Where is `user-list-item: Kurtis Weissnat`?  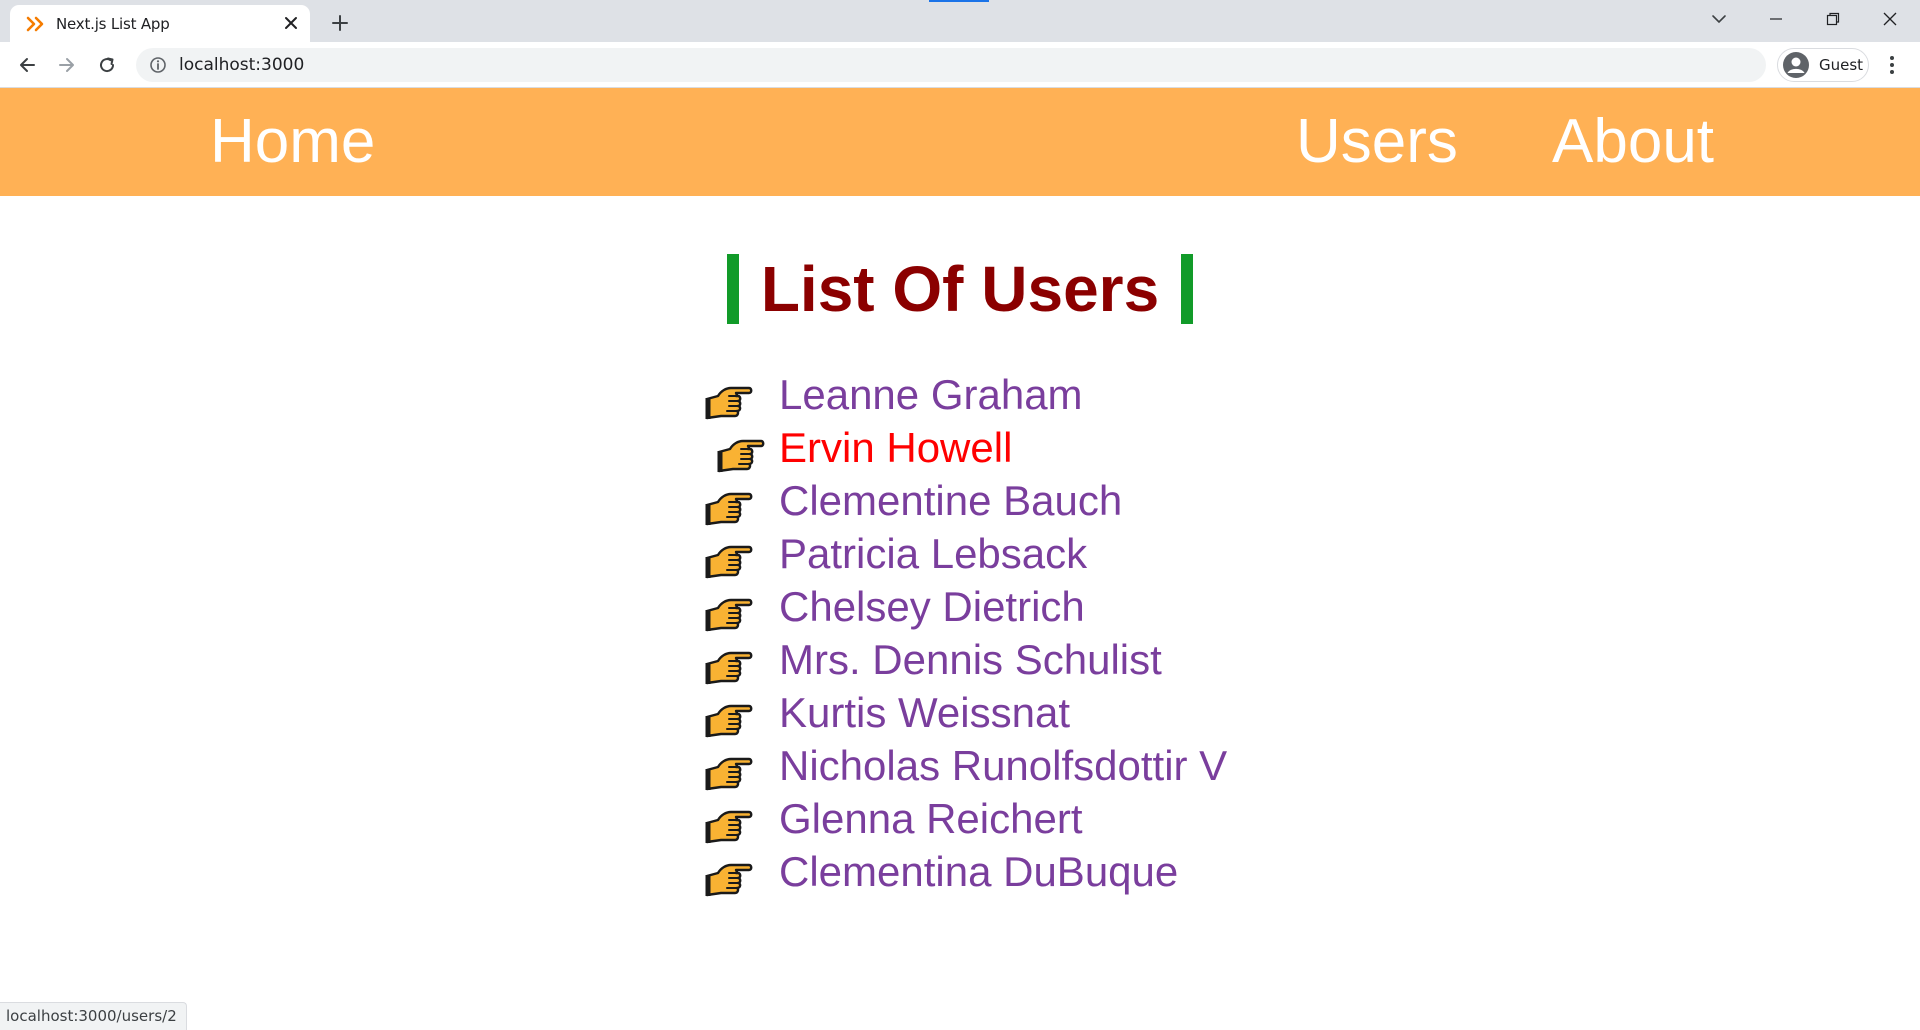
user-list-item: Kurtis Weissnat is located at coordinates (960, 712).